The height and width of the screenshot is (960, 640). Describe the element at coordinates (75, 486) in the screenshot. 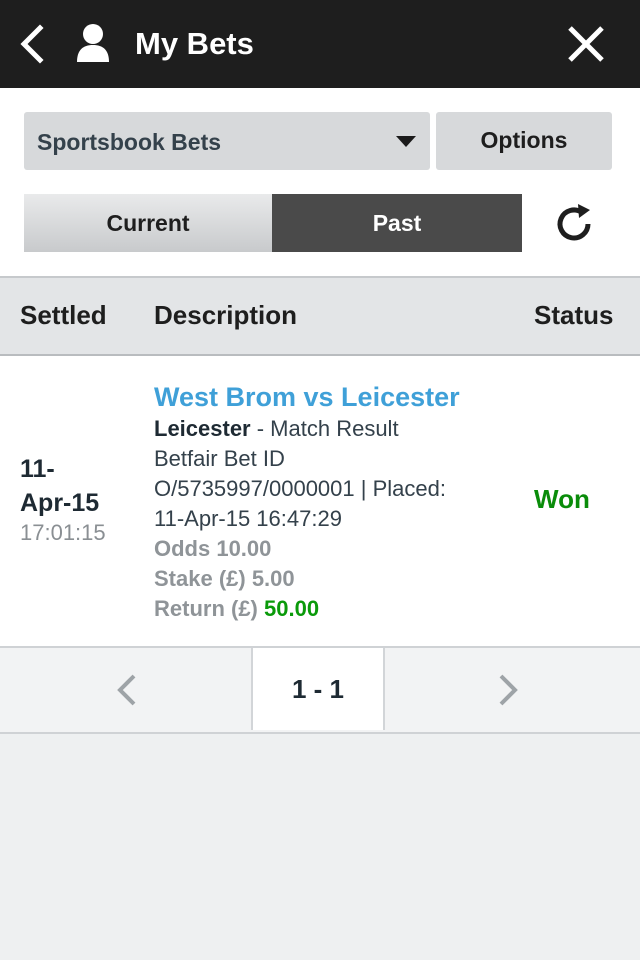

I see `settled-date: 11- Apr-15` at that location.